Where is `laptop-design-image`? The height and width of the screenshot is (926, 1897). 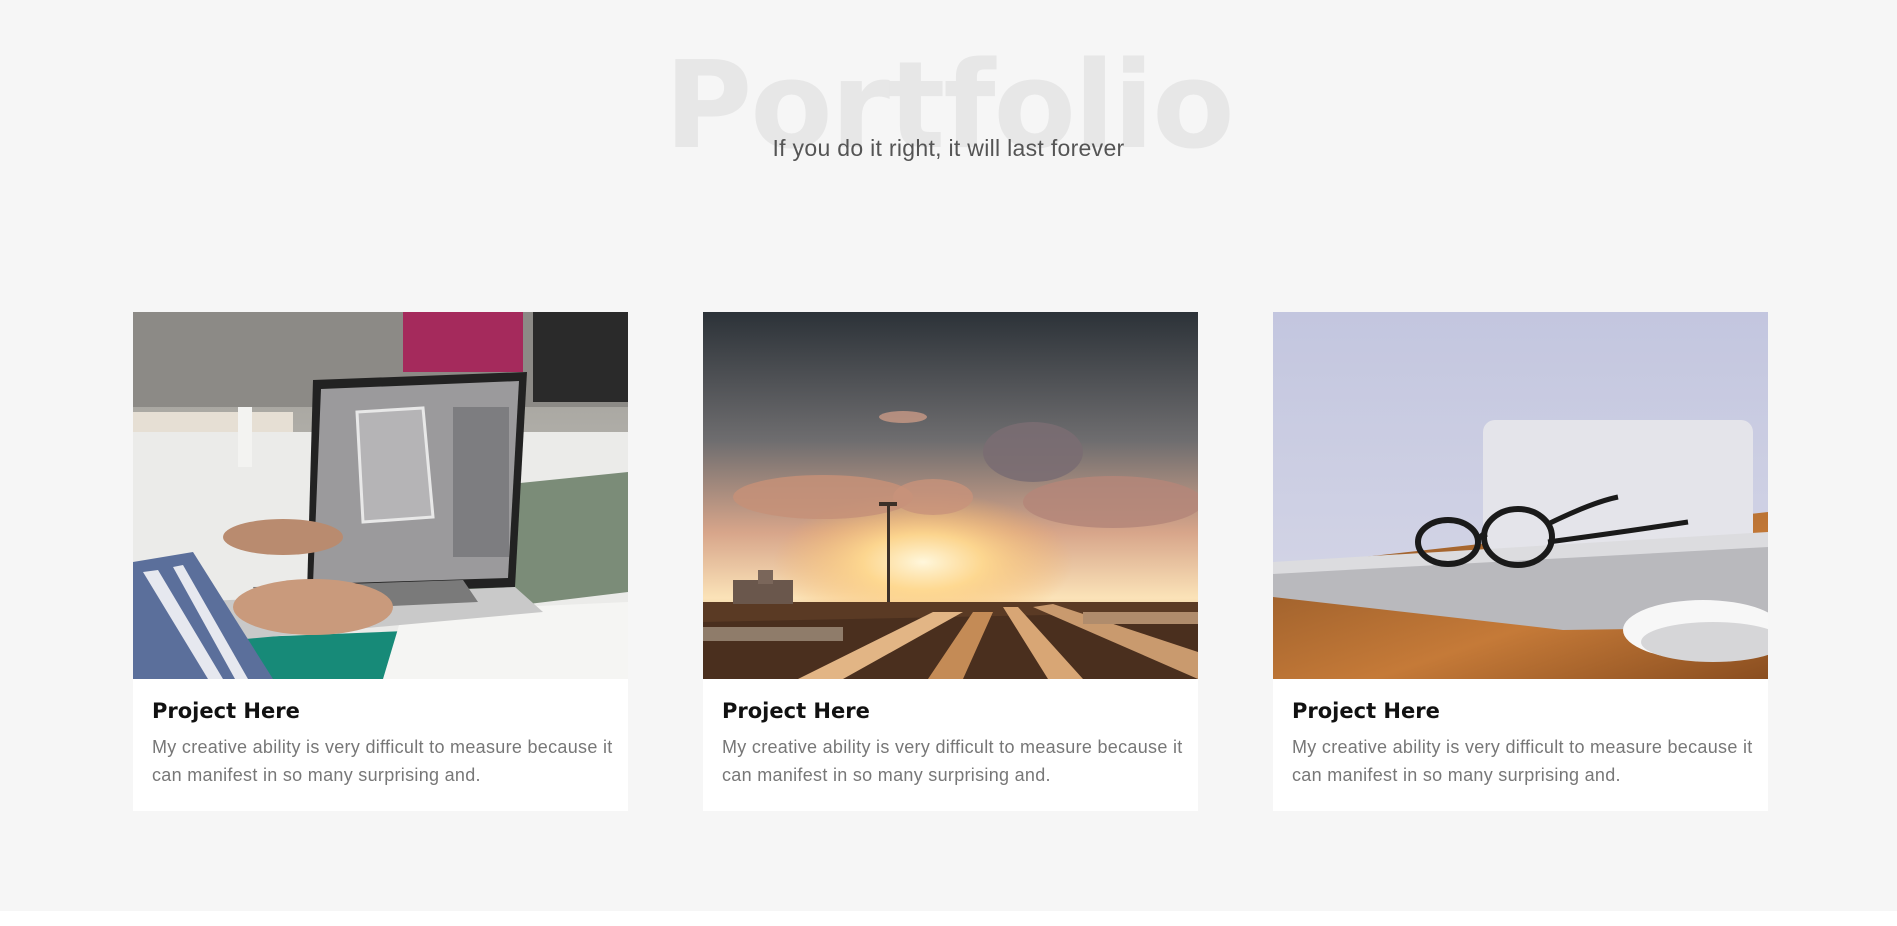
laptop-design-image is located at coordinates (380, 495).